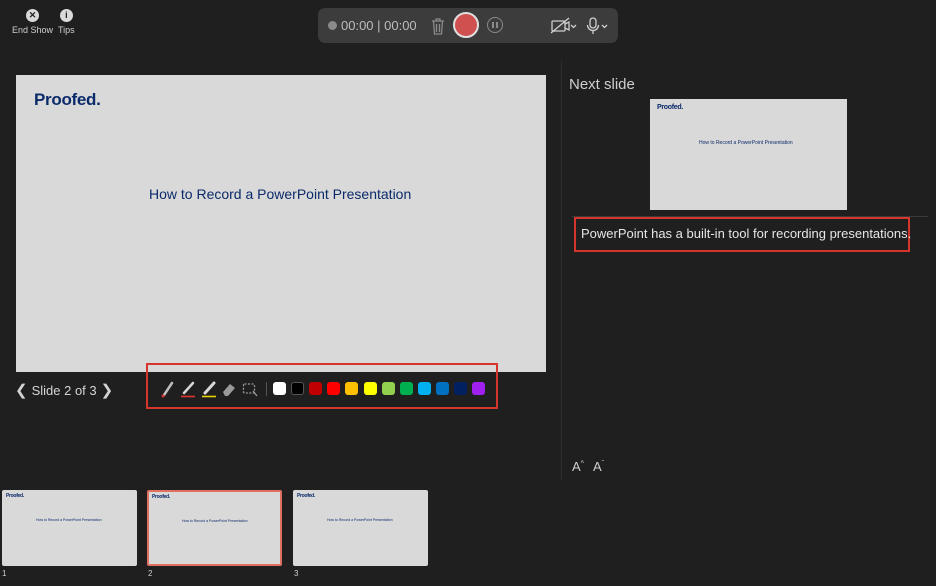 The width and height of the screenshot is (936, 586). What do you see at coordinates (266, 389) in the screenshot?
I see `toolbar-separator` at bounding box center [266, 389].